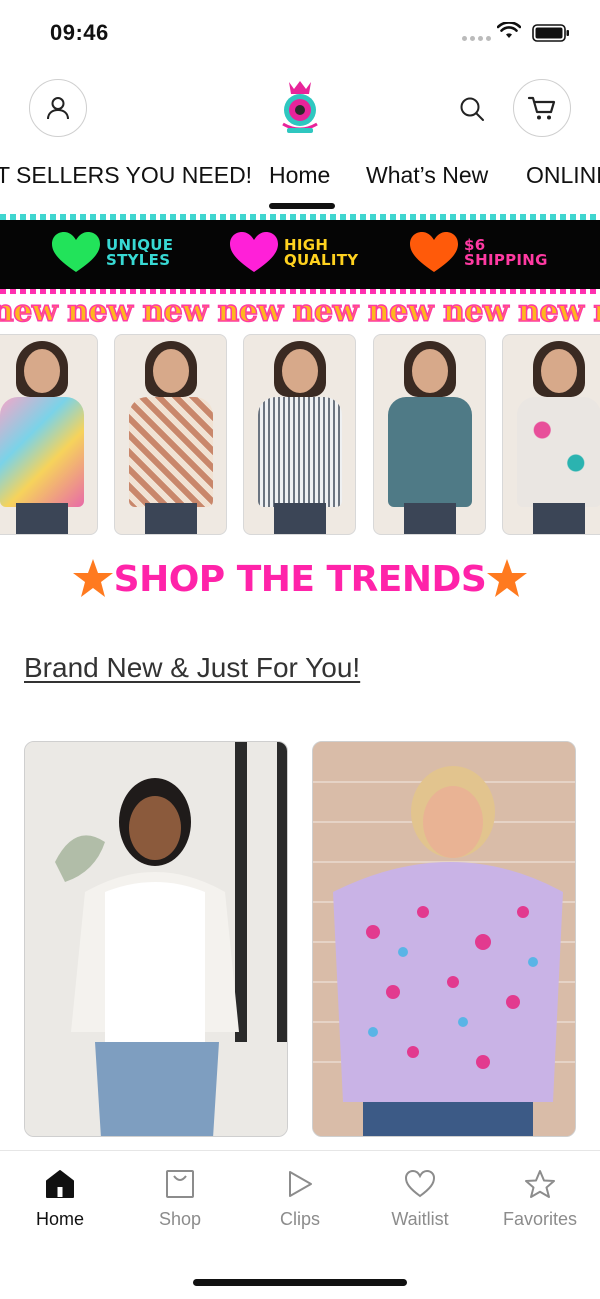  What do you see at coordinates (420, 1219) in the screenshot?
I see `tab-bar-label: Waitlist` at bounding box center [420, 1219].